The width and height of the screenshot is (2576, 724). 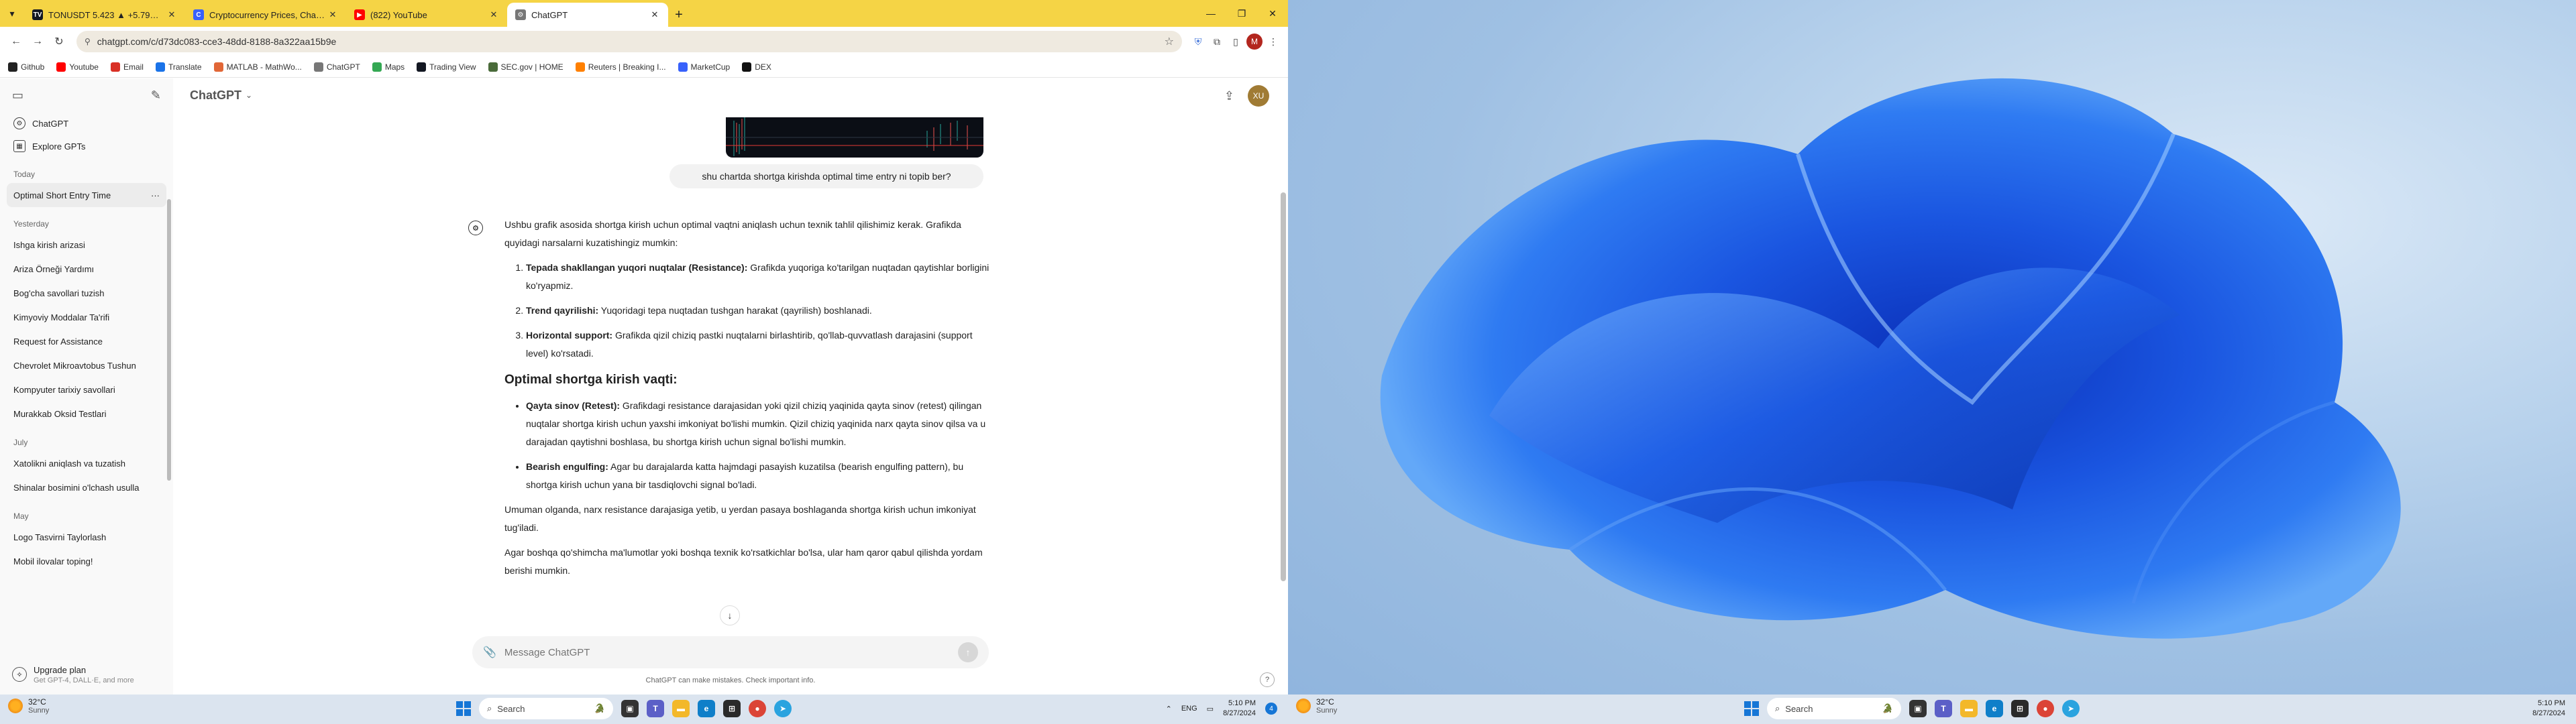 I want to click on back-icon: ←, so click(x=16, y=41).